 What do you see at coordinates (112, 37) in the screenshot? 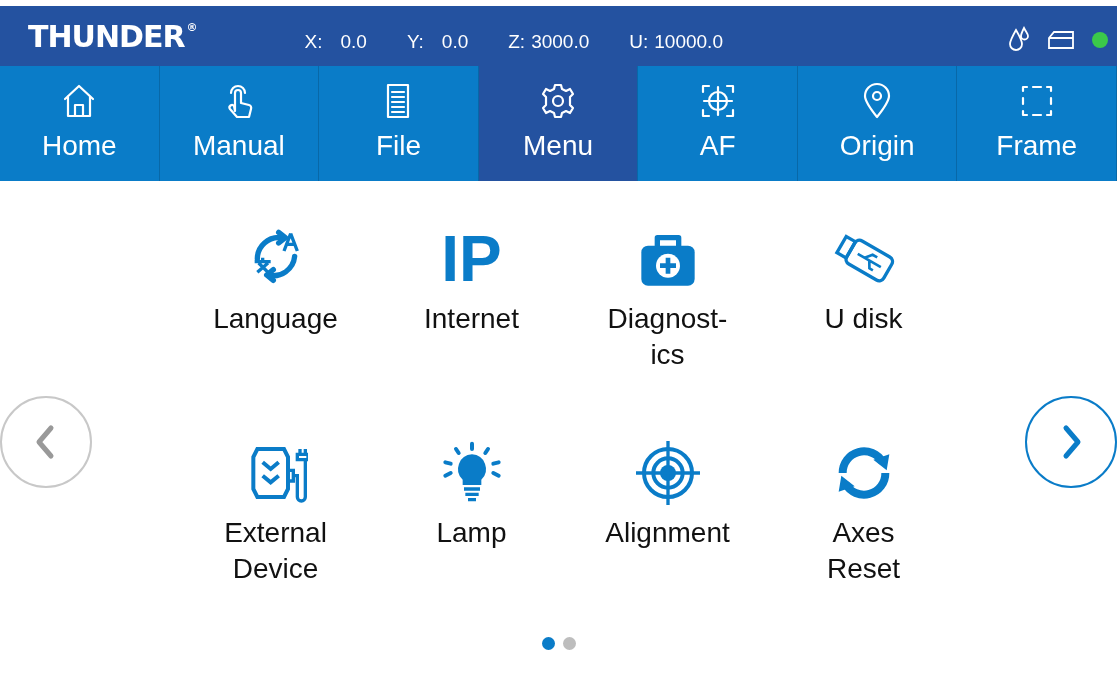
I see `logo: THUNDER®` at bounding box center [112, 37].